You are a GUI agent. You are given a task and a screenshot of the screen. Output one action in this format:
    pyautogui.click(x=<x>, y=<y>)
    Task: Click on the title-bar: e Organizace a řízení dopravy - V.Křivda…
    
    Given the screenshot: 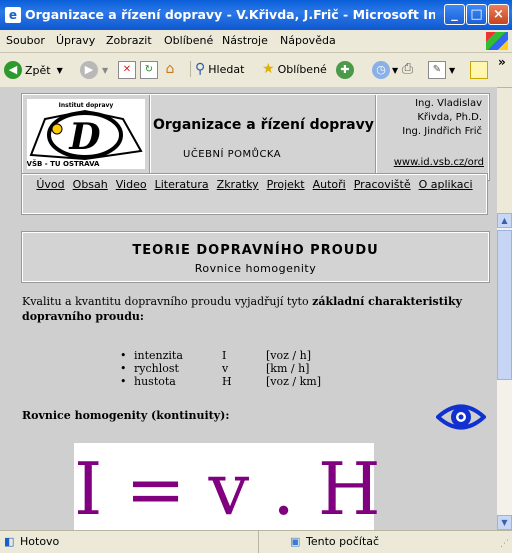 What is the action you would take?
    pyautogui.click(x=256, y=15)
    